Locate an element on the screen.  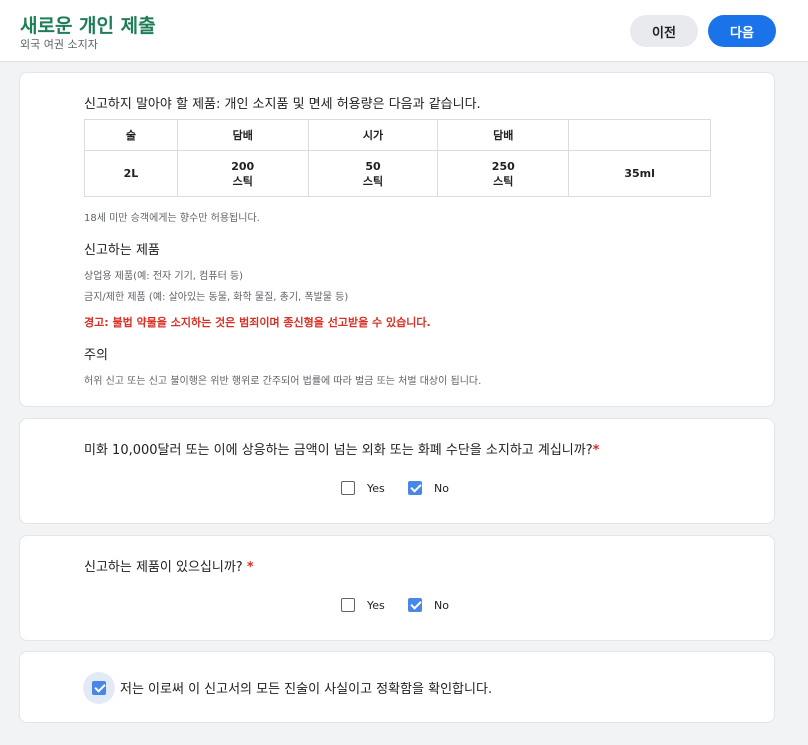
question-label: 신고하는 제품이 있으십니까? is located at coordinates (163, 567).